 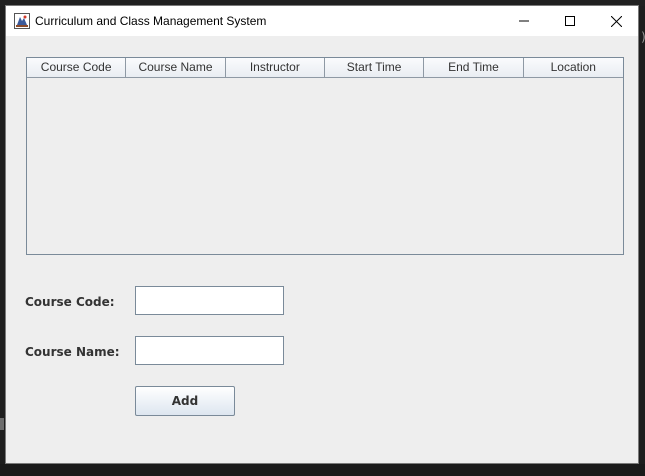 I want to click on window-title: Curriculum and Class Management System, so click(x=151, y=21).